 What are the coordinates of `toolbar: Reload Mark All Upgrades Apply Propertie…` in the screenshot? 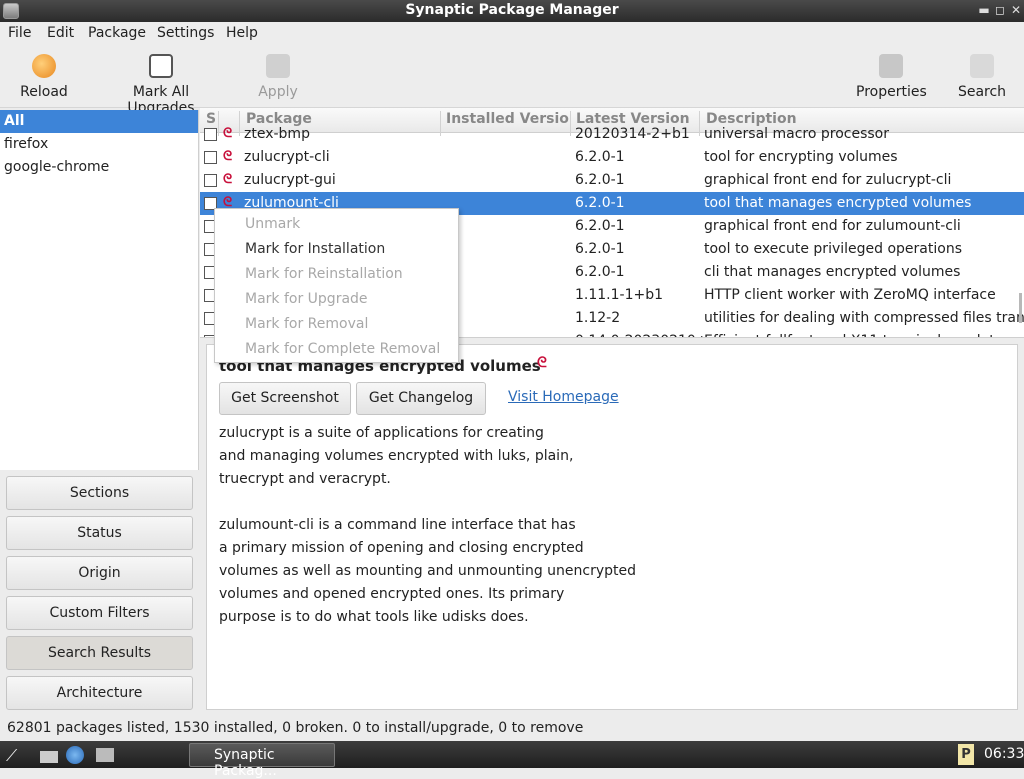 It's located at (512, 81).